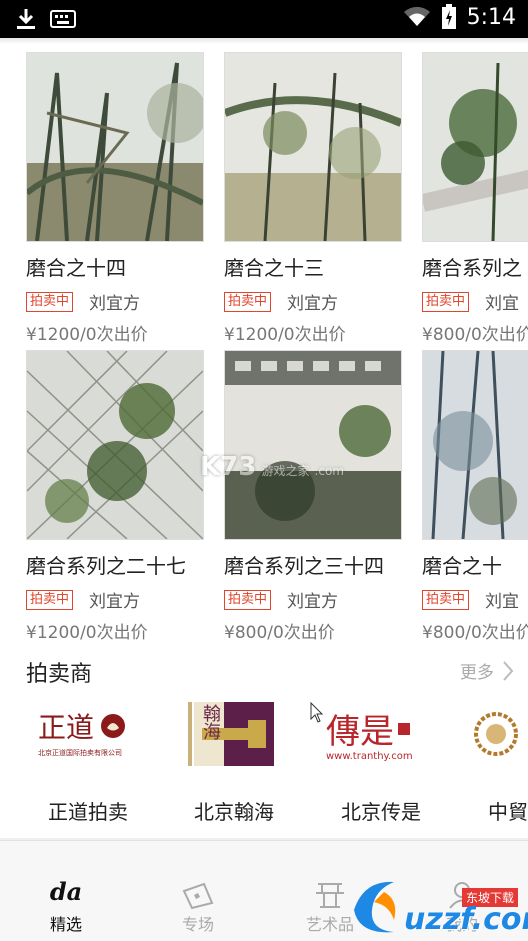 The image size is (528, 941). Describe the element at coordinates (472, 268) in the screenshot. I see `artwork-title: 磨合系列之` at that location.